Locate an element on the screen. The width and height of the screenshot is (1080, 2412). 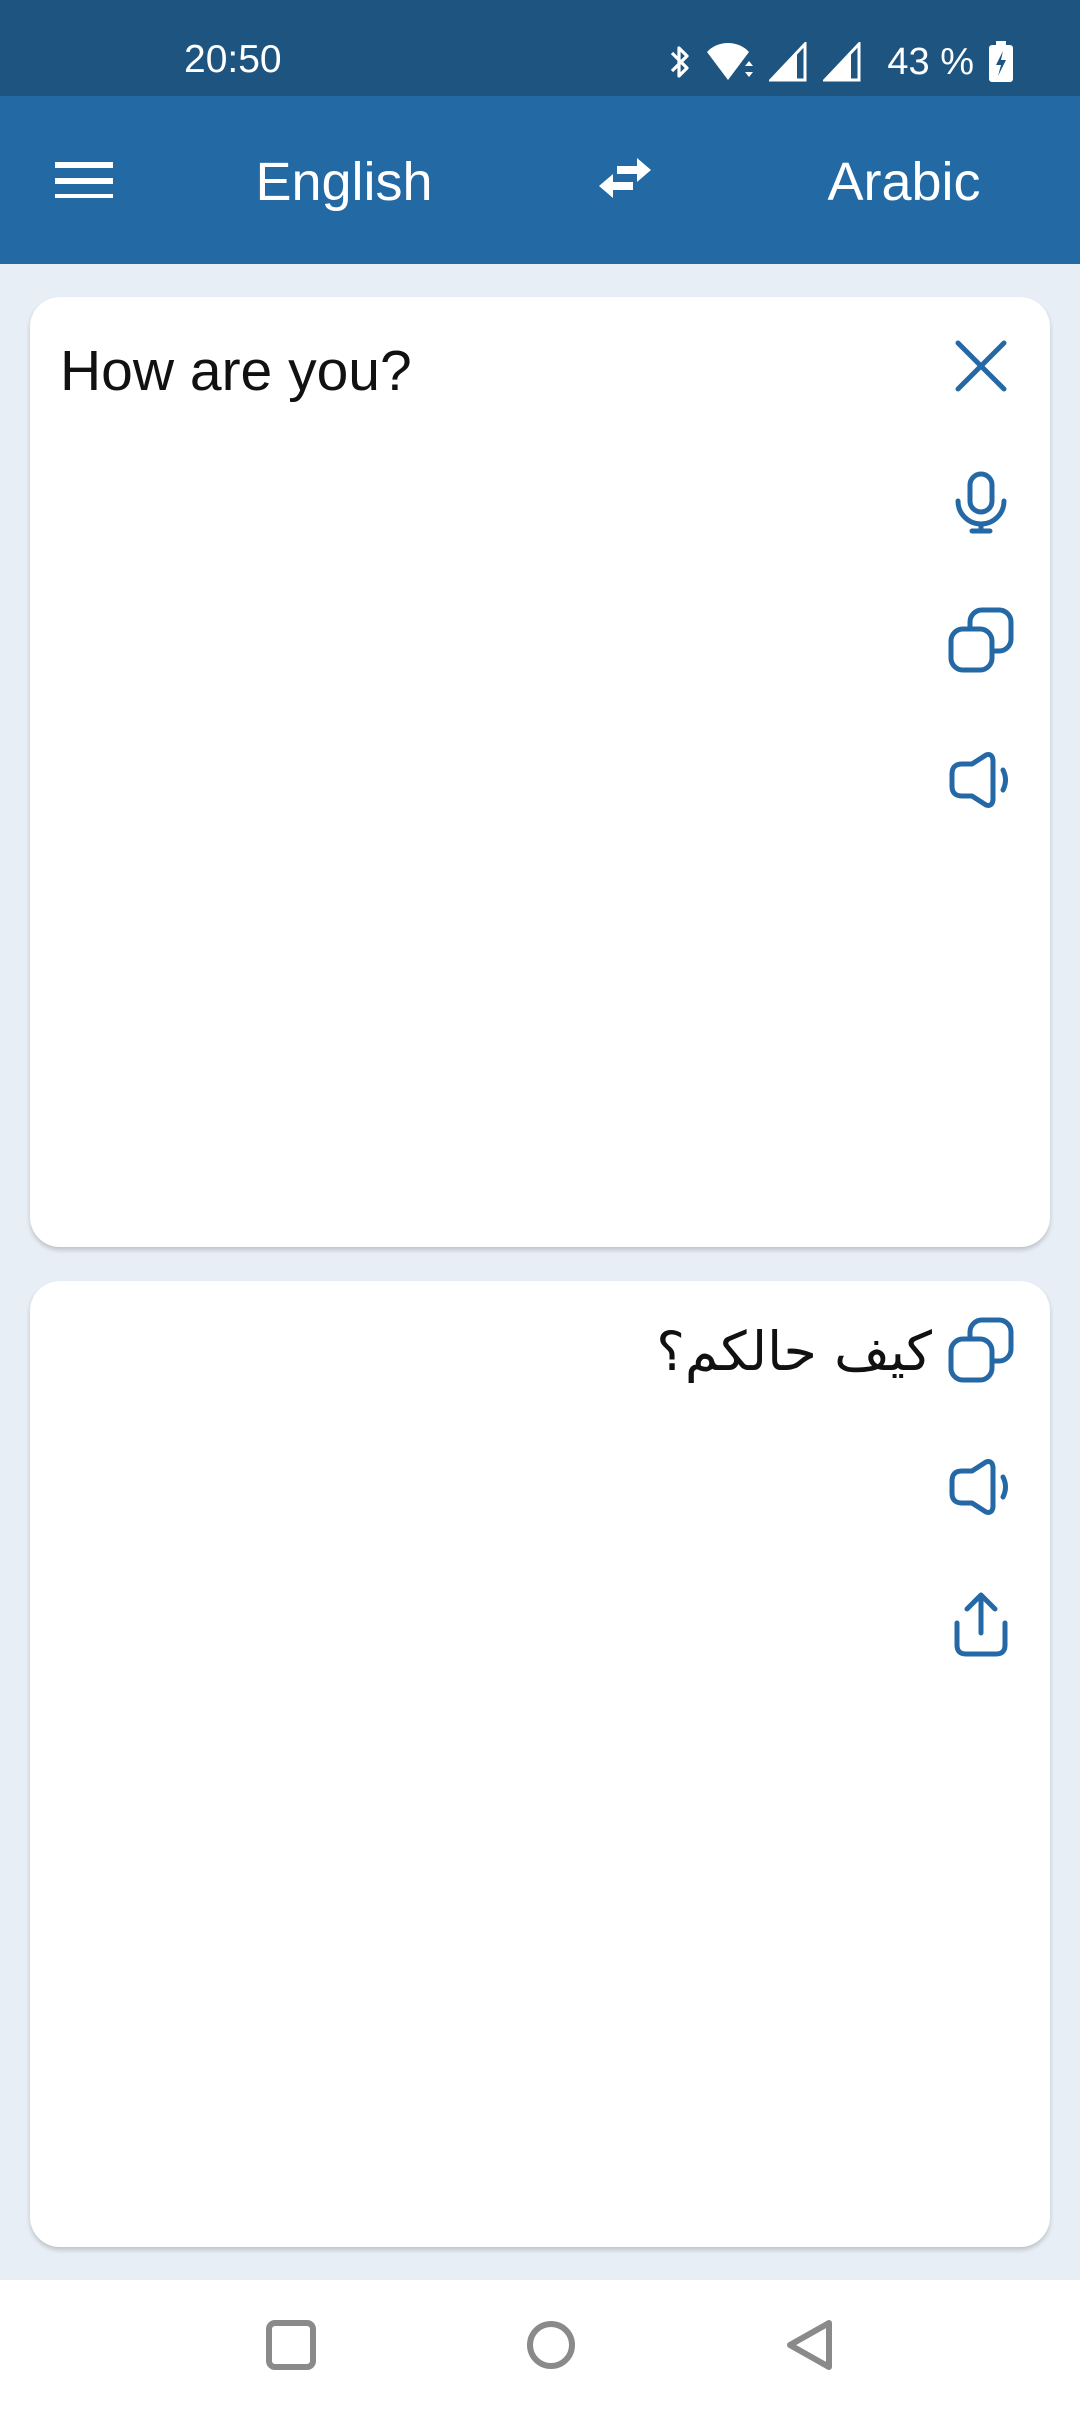
clear-button is located at coordinates (981, 366).